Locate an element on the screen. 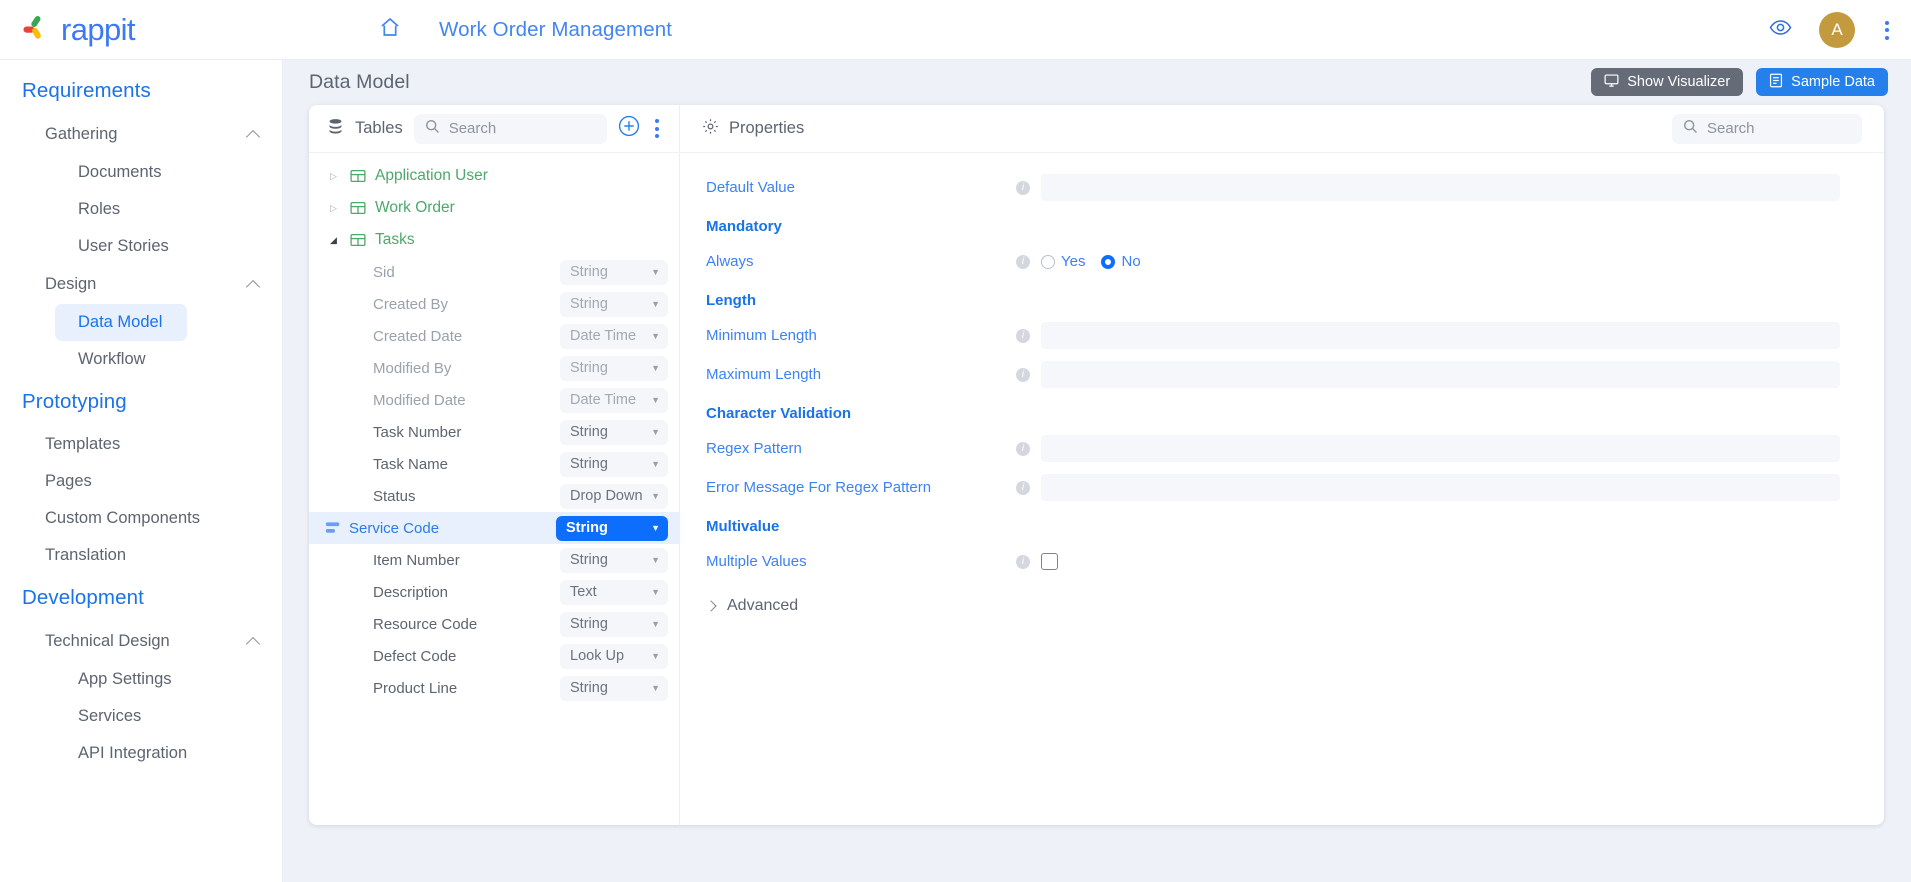 Image resolution: width=1911 pixels, height=882 pixels. sidebar-item-data-model: Data Model is located at coordinates (121, 322).